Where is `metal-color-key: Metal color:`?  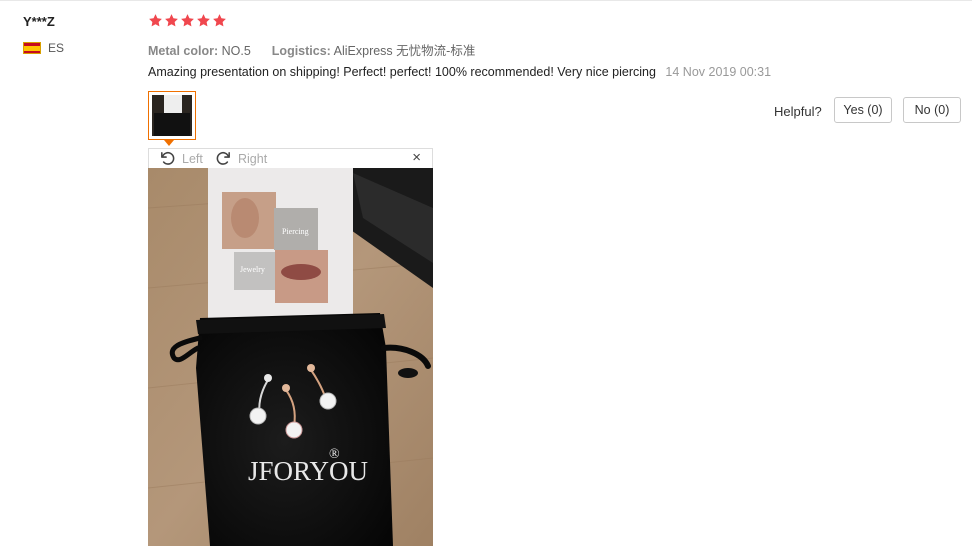 metal-color-key: Metal color: is located at coordinates (183, 51).